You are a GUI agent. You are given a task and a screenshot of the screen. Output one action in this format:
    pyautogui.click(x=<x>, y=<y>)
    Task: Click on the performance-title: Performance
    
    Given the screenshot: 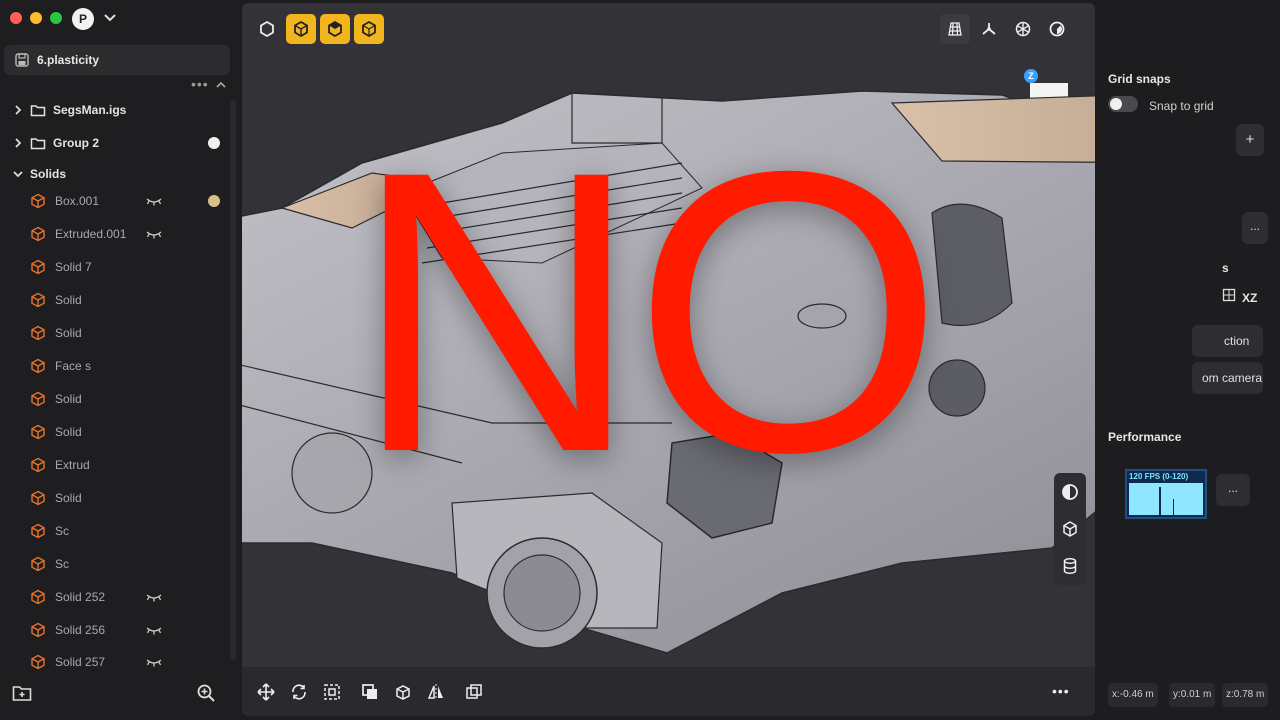 What is the action you would take?
    pyautogui.click(x=1145, y=437)
    